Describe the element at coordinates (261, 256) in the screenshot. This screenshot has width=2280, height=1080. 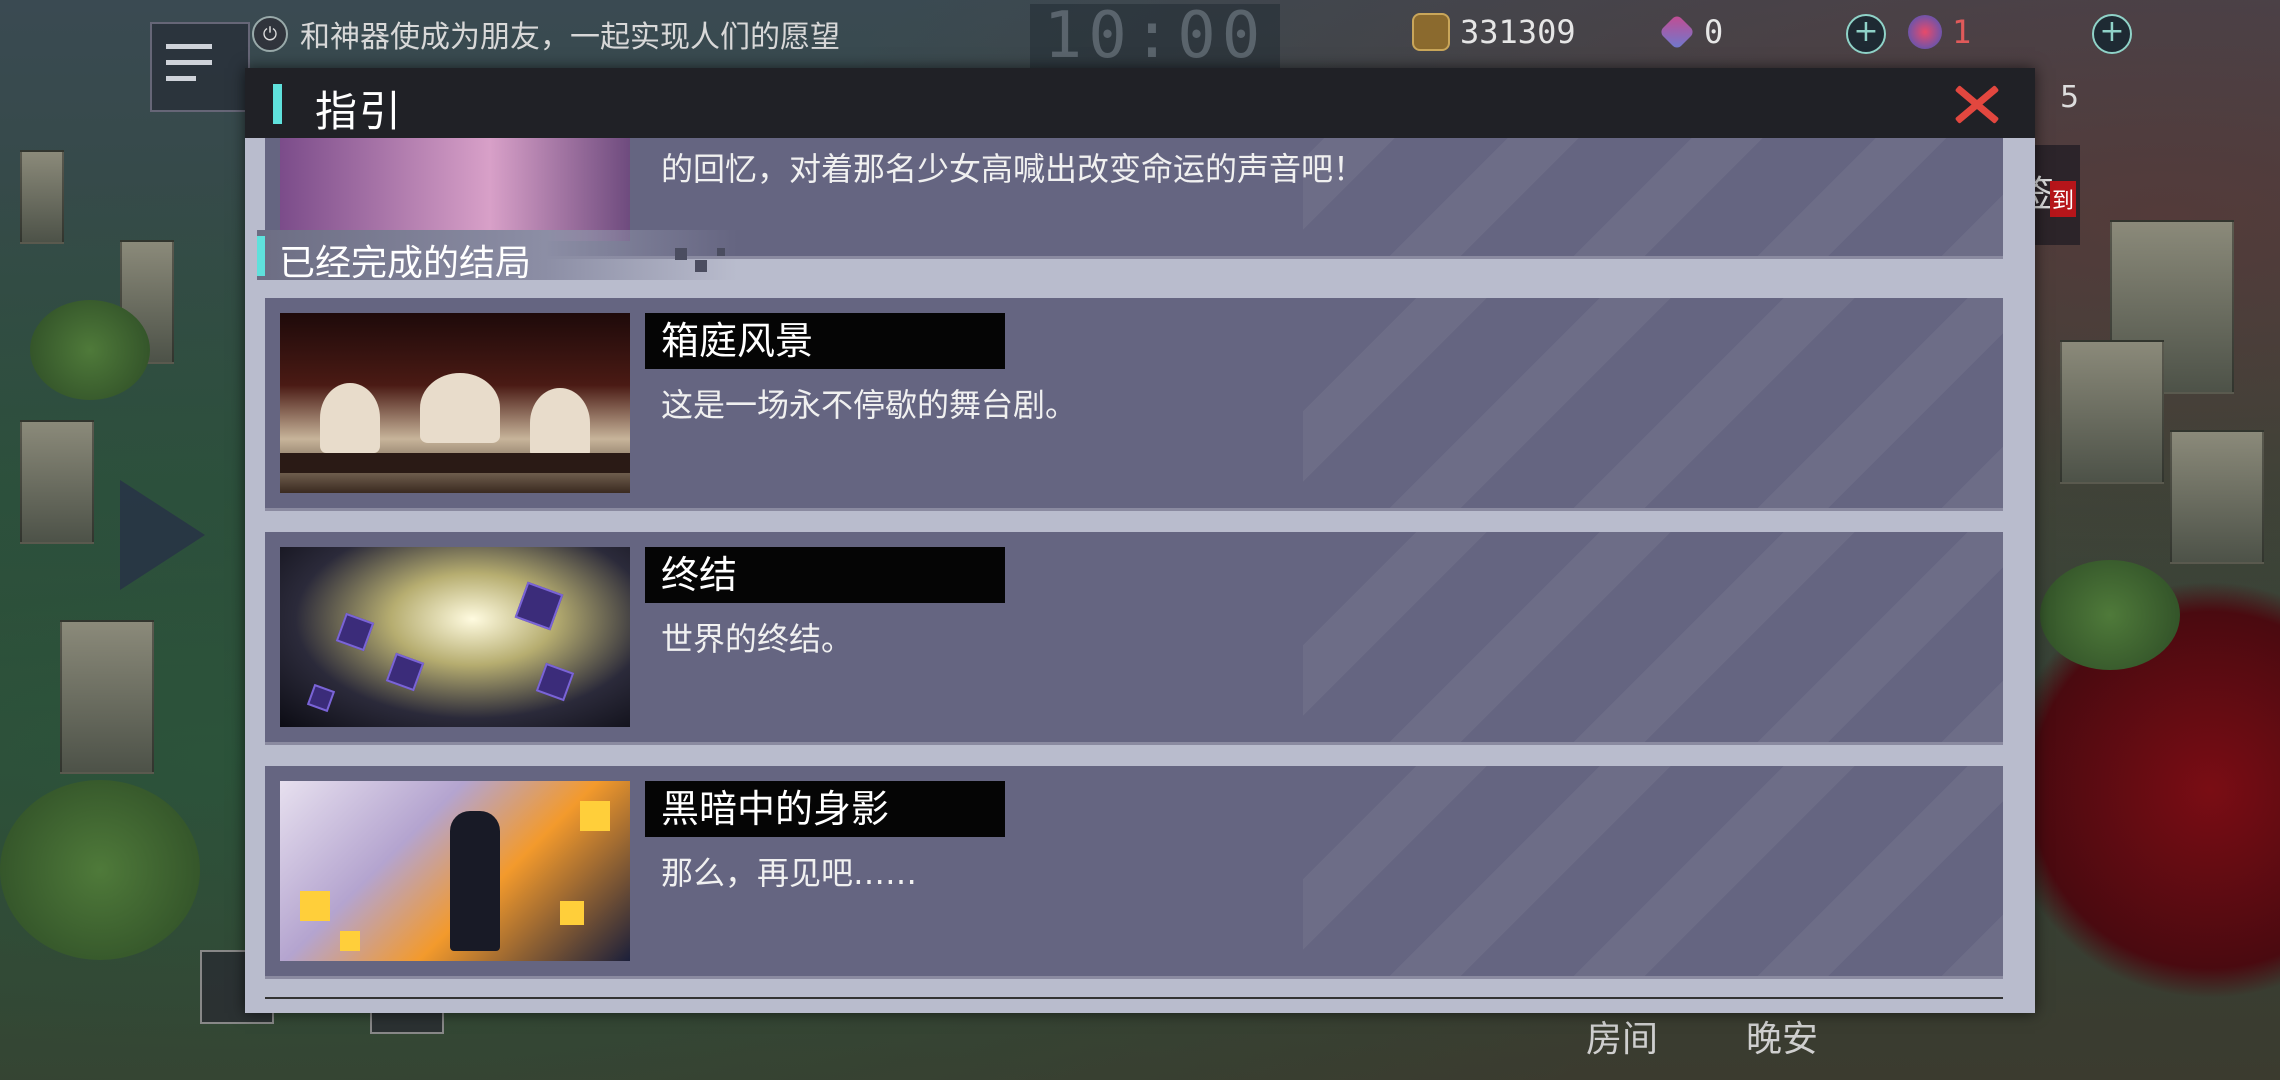
I see `section-accent` at that location.